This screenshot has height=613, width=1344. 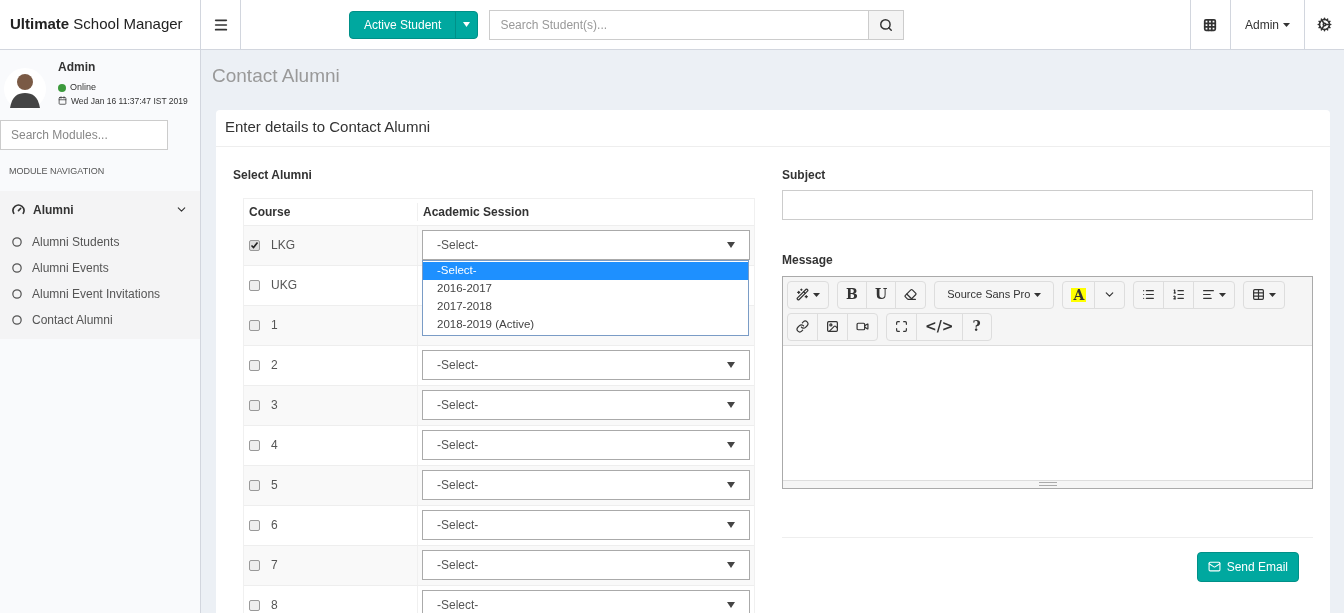 I want to click on toolbar-button: ?, so click(x=976, y=326).